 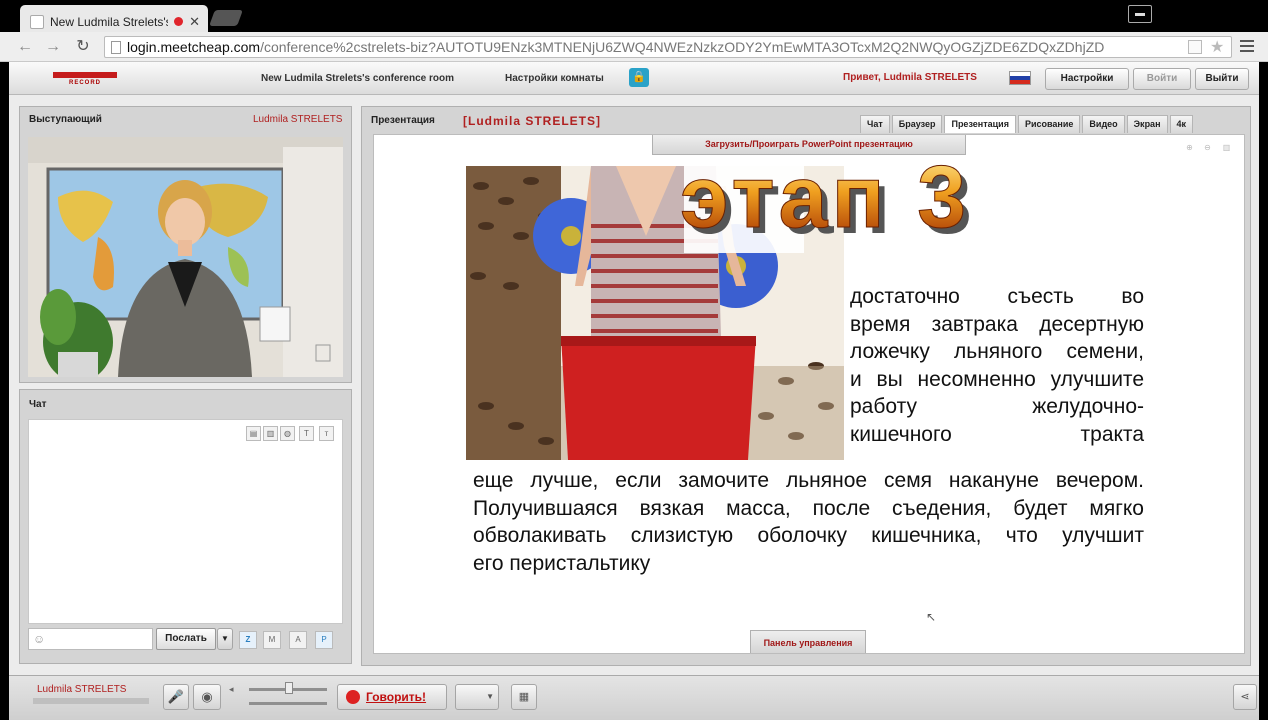 What do you see at coordinates (980, 124) in the screenshot?
I see `tab-presentation: Презентация` at bounding box center [980, 124].